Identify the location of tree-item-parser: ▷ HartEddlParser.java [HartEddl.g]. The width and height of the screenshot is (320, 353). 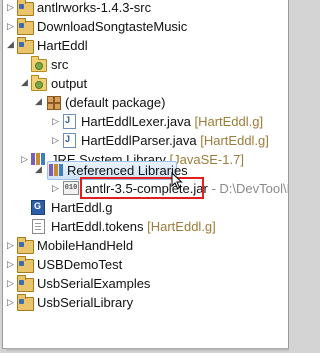
(145, 140).